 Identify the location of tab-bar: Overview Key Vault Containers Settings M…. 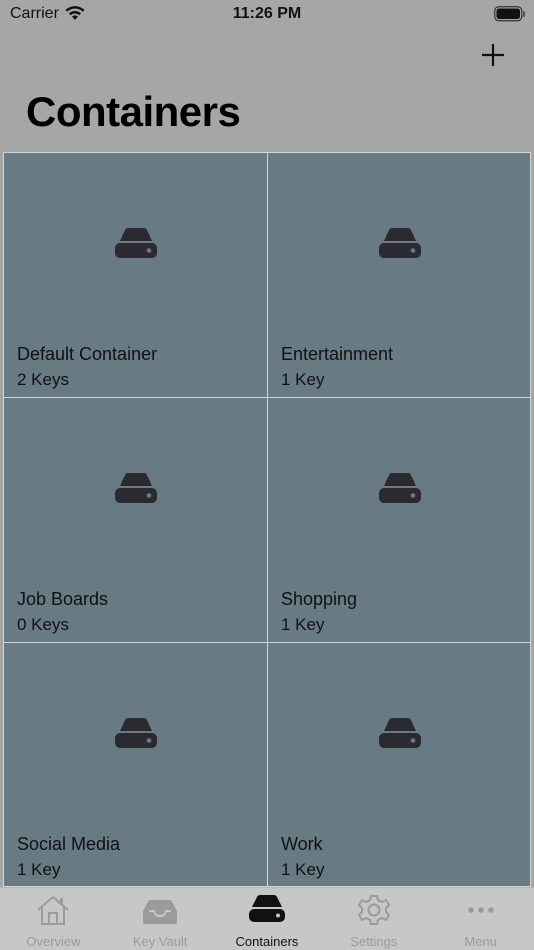
(267, 918).